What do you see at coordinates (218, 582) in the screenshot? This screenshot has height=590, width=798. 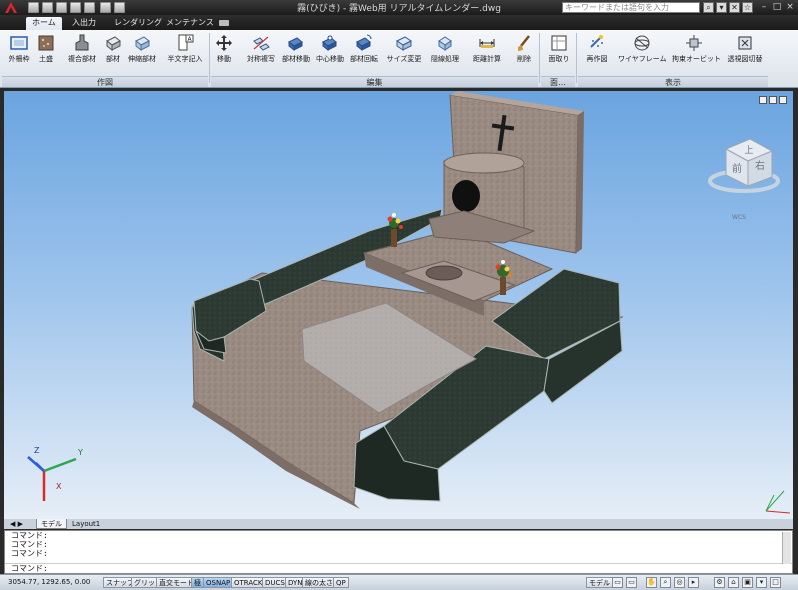 I see `toggle-osnap: OSNAP` at bounding box center [218, 582].